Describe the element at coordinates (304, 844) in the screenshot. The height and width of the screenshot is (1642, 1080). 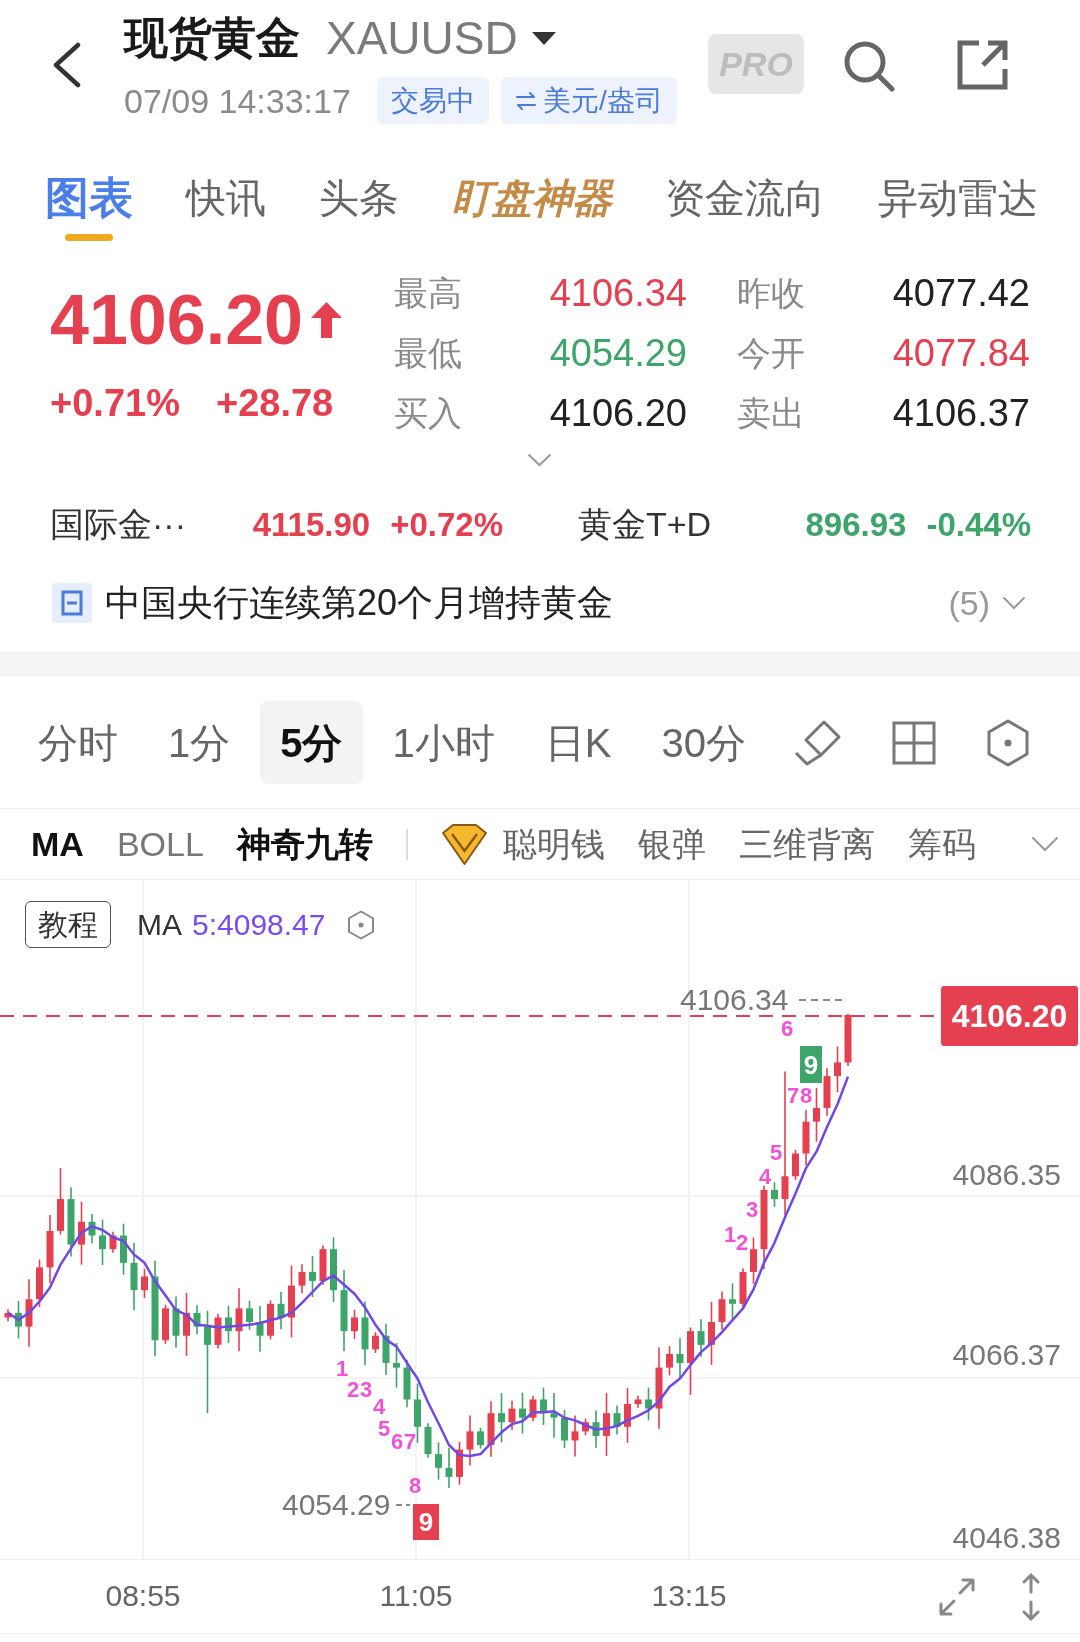
I see `indicator-tab: 神奇九转` at that location.